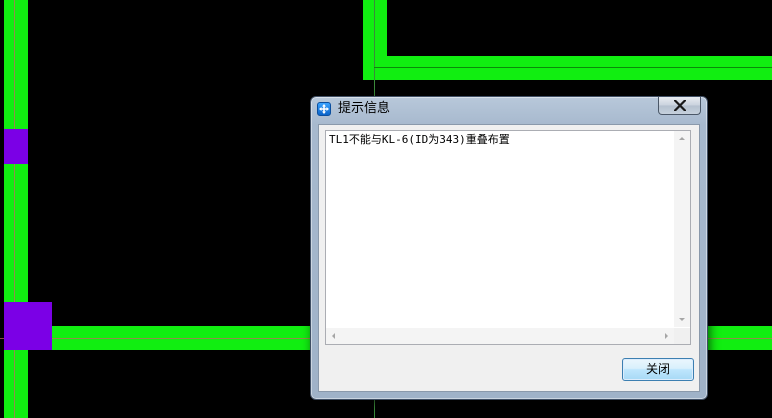  What do you see at coordinates (500, 336) in the screenshot?
I see `horizontal-scrollbar` at bounding box center [500, 336].